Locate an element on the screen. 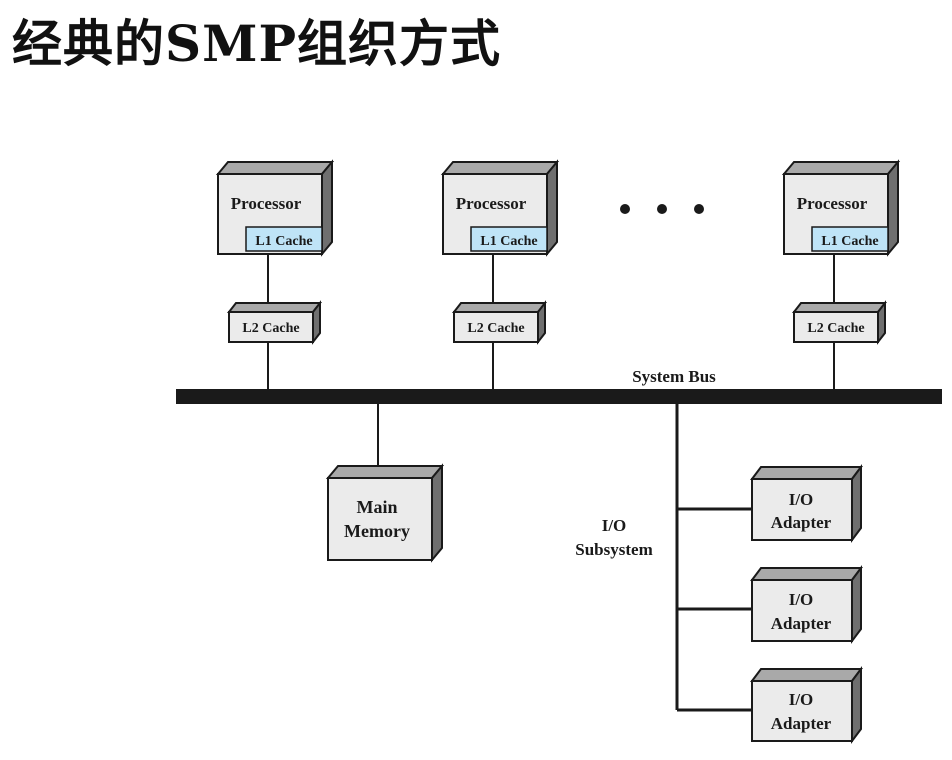 This screenshot has width=952, height=760. l2-cache-2: L2 Cache is located at coordinates (499, 322).